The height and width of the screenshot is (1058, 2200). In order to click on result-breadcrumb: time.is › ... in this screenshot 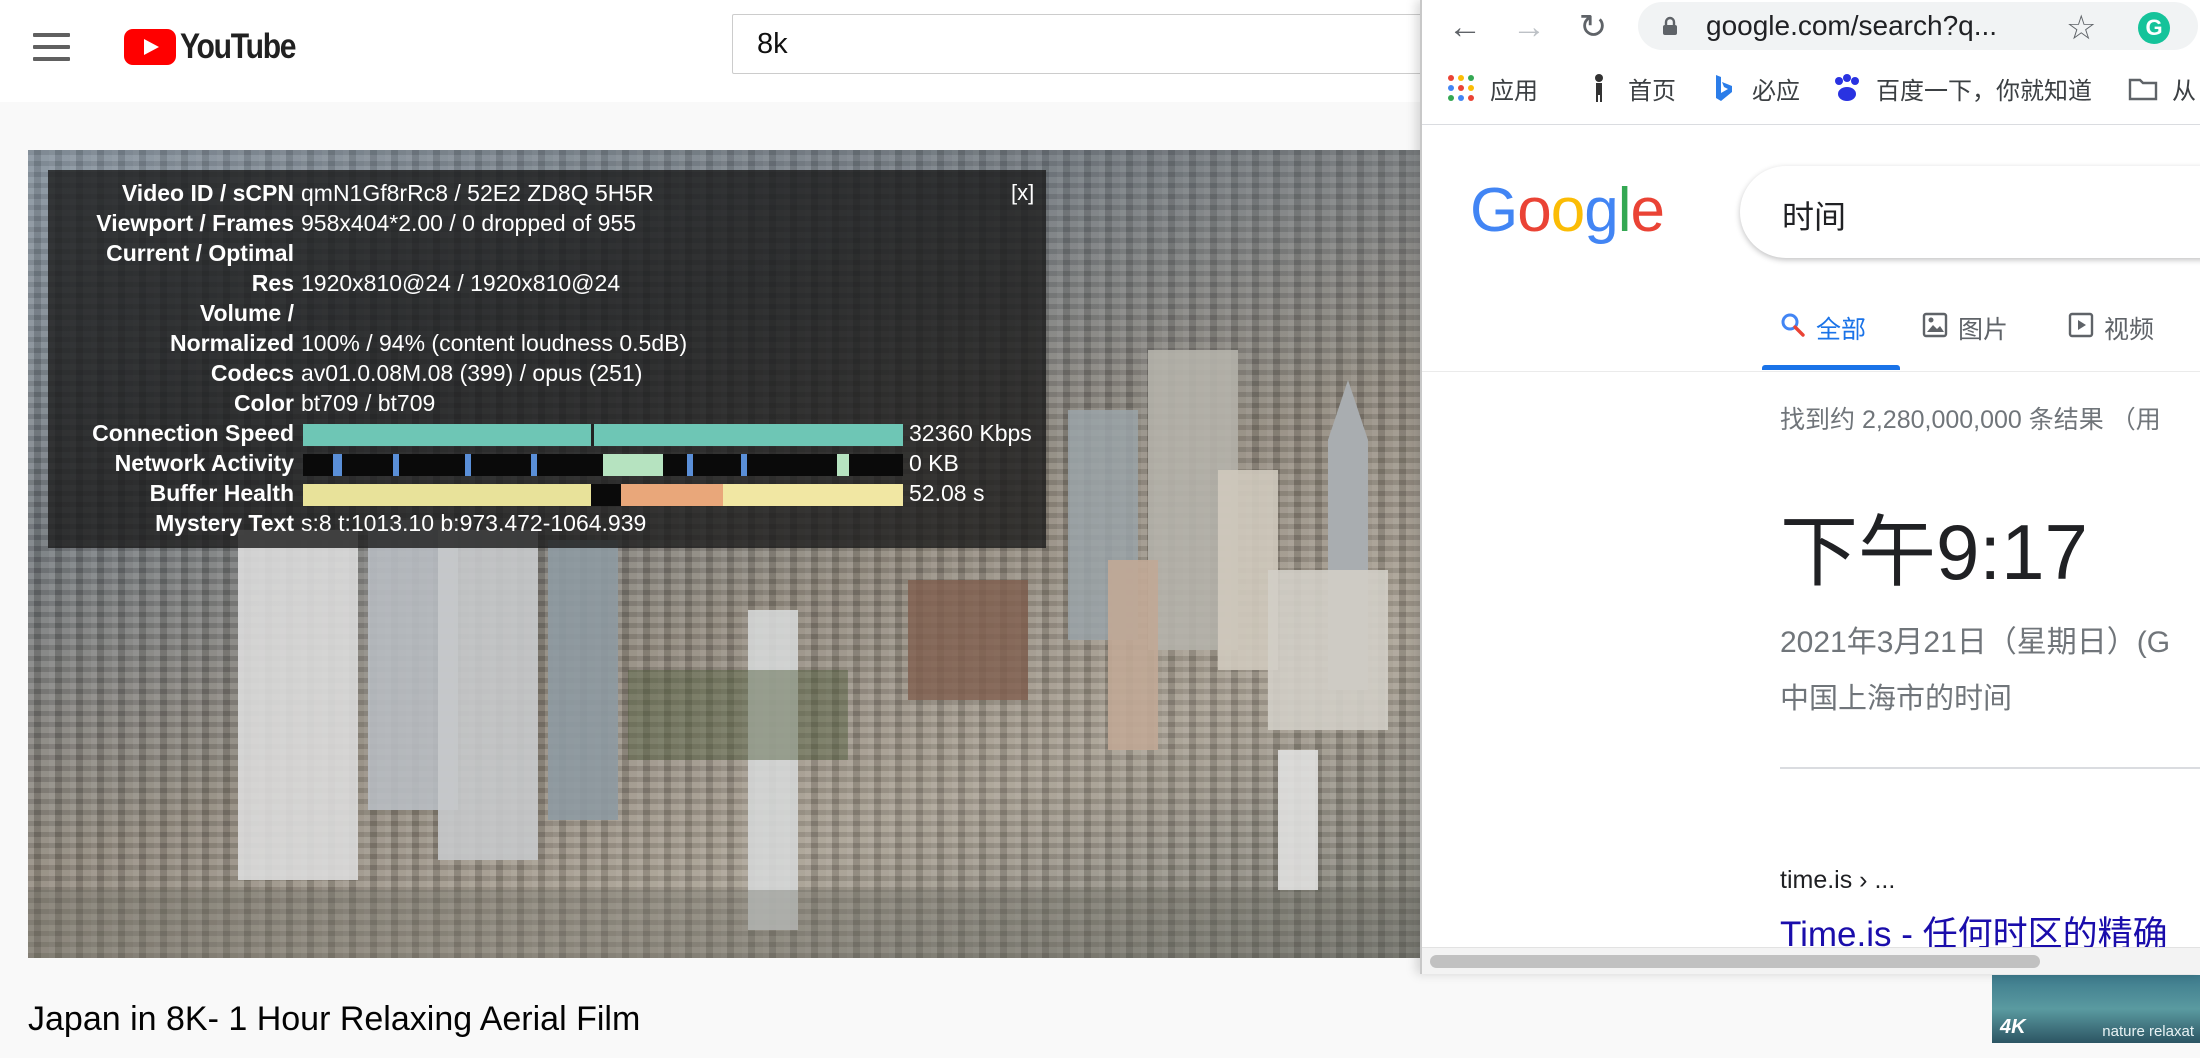, I will do `click(1837, 880)`.